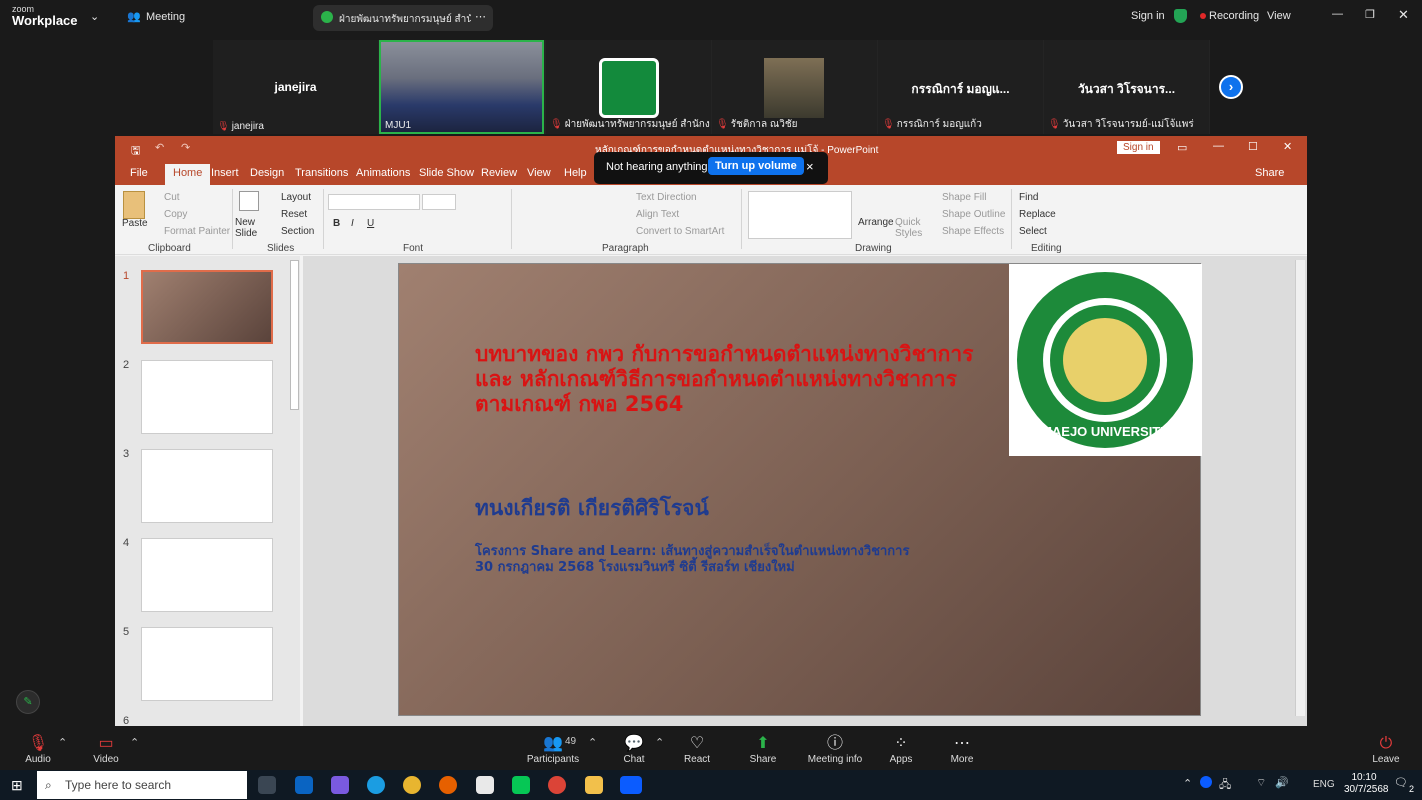 Image resolution: width=1422 pixels, height=800 pixels. I want to click on arrange-button: Arrange, so click(876, 222).